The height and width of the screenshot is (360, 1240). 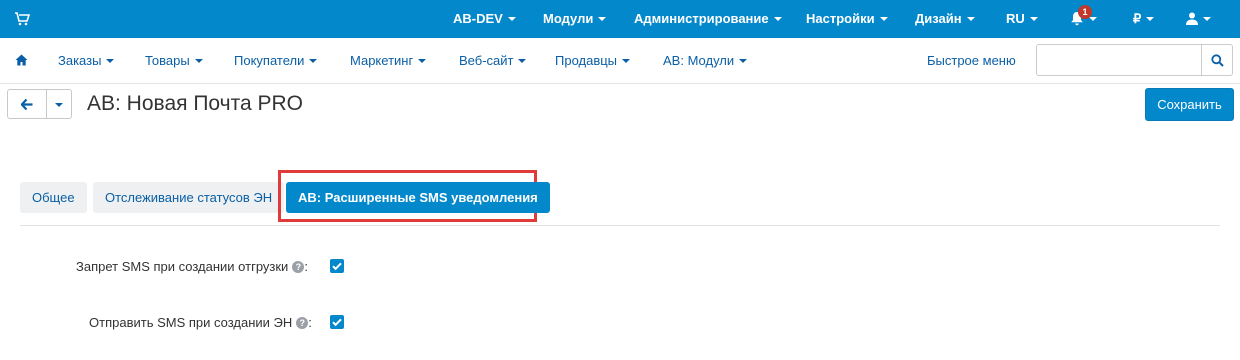 What do you see at coordinates (586, 60) in the screenshot?
I see `nav-vendors-label: Продавцы` at bounding box center [586, 60].